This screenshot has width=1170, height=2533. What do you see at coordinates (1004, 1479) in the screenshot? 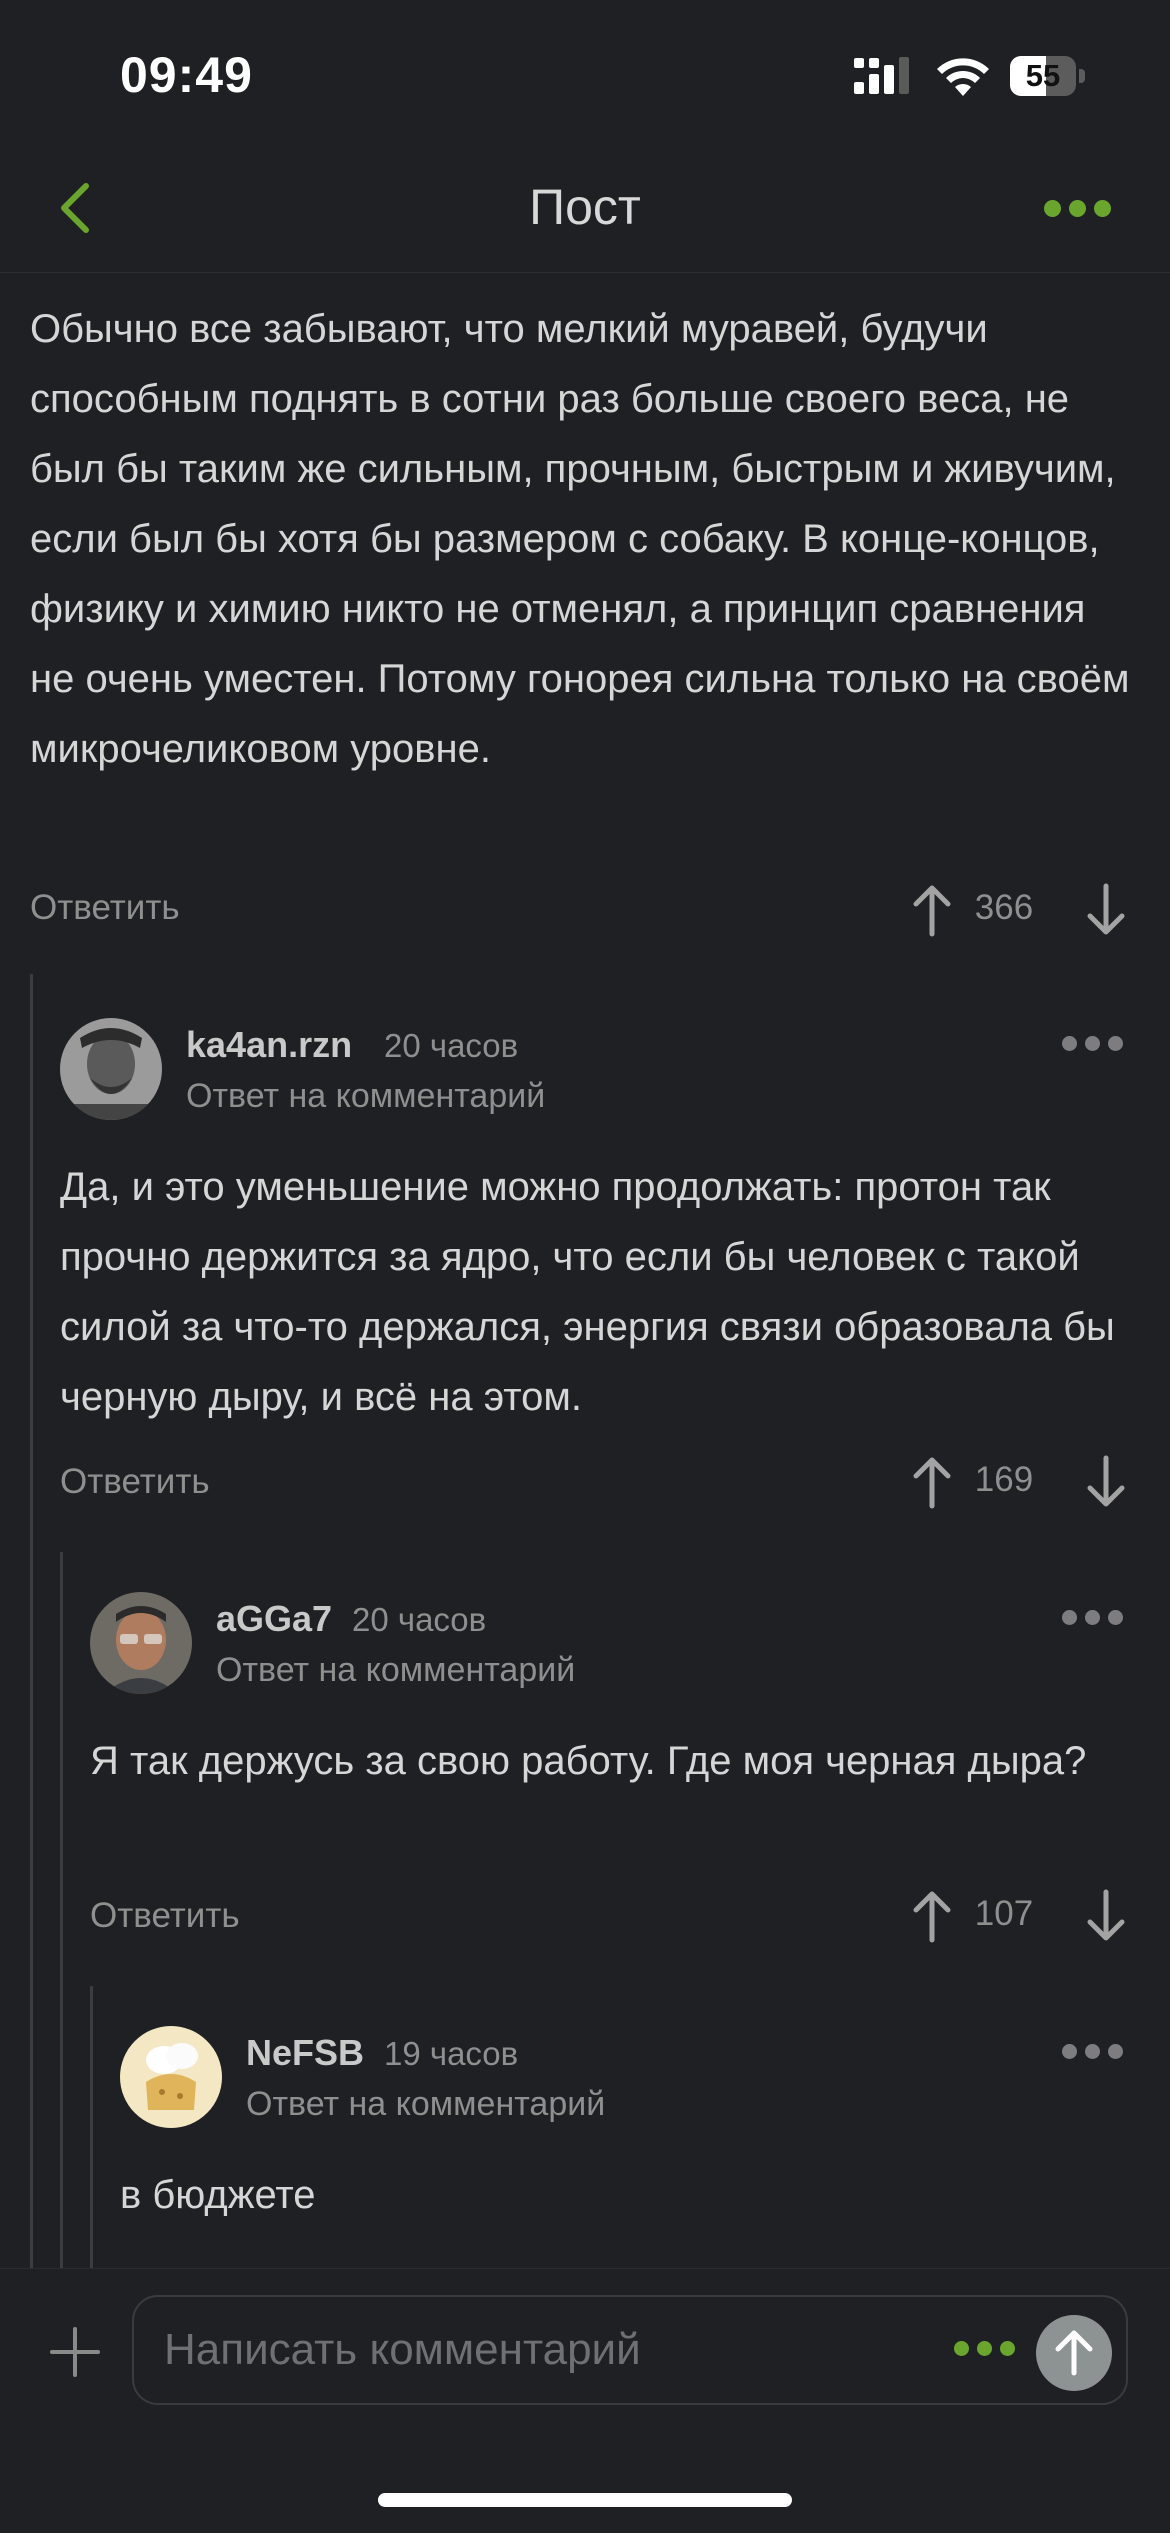
I see `vote-count: 169` at bounding box center [1004, 1479].